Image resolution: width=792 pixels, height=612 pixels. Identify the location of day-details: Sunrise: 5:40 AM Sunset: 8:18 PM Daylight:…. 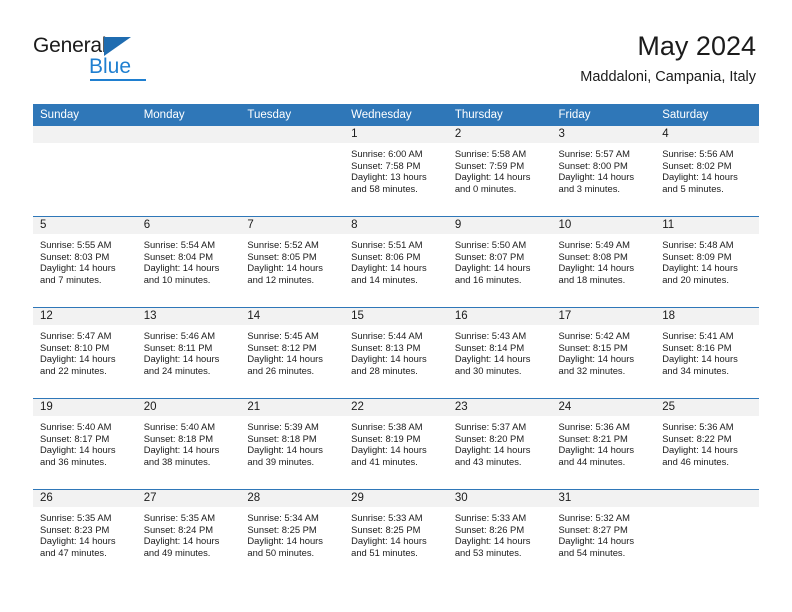
(189, 441).